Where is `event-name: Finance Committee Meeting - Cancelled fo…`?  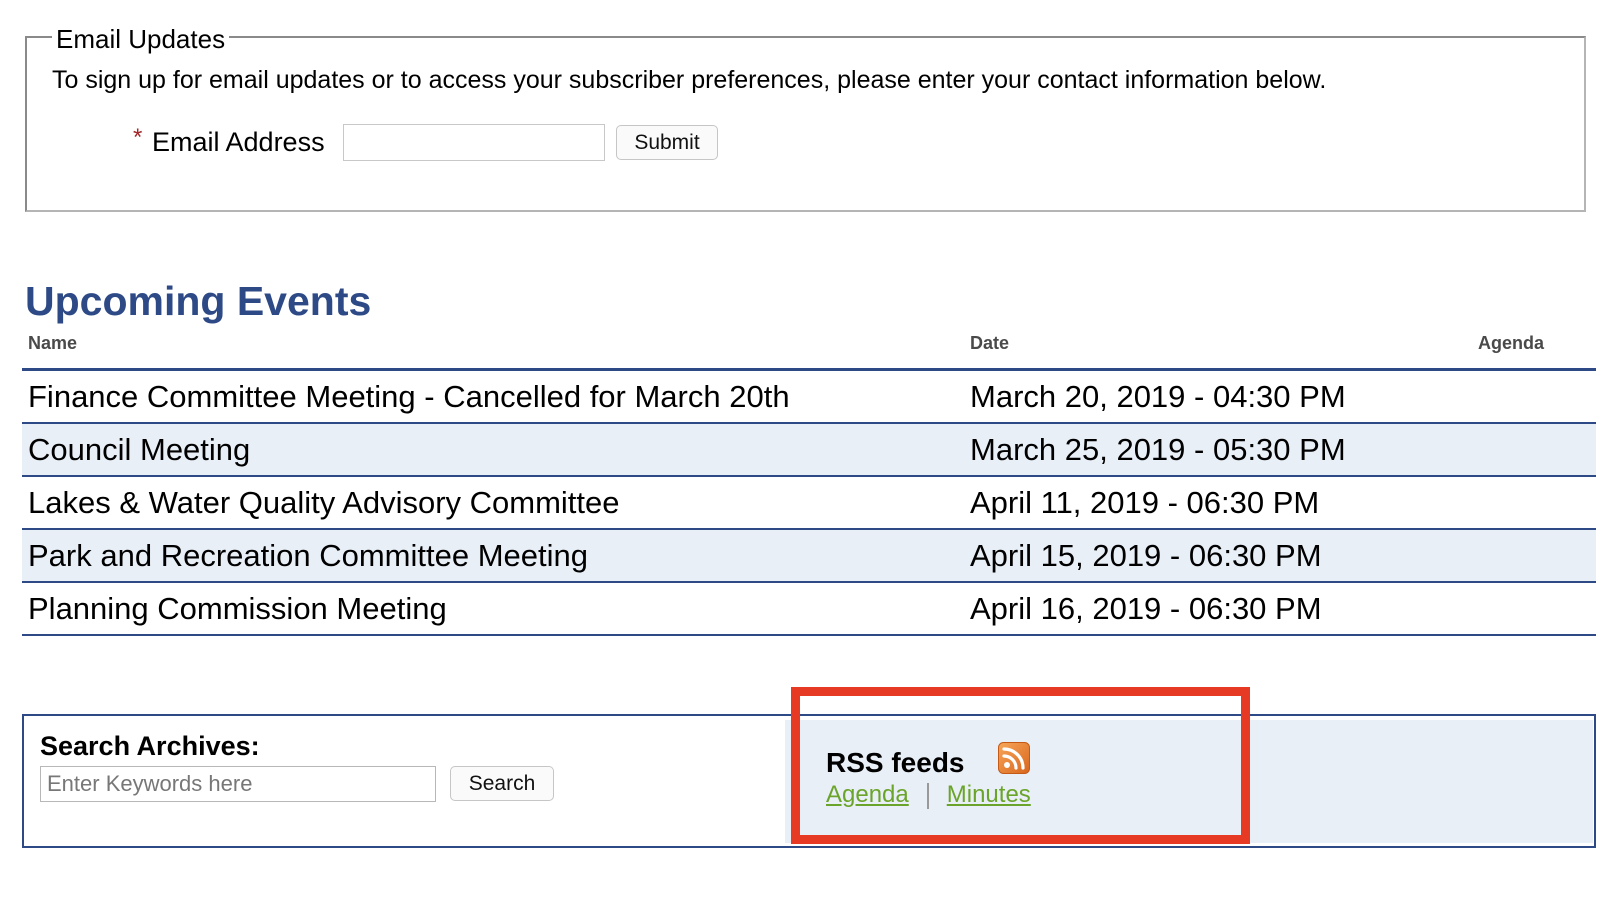 event-name: Finance Committee Meeting - Cancelled fo… is located at coordinates (409, 397).